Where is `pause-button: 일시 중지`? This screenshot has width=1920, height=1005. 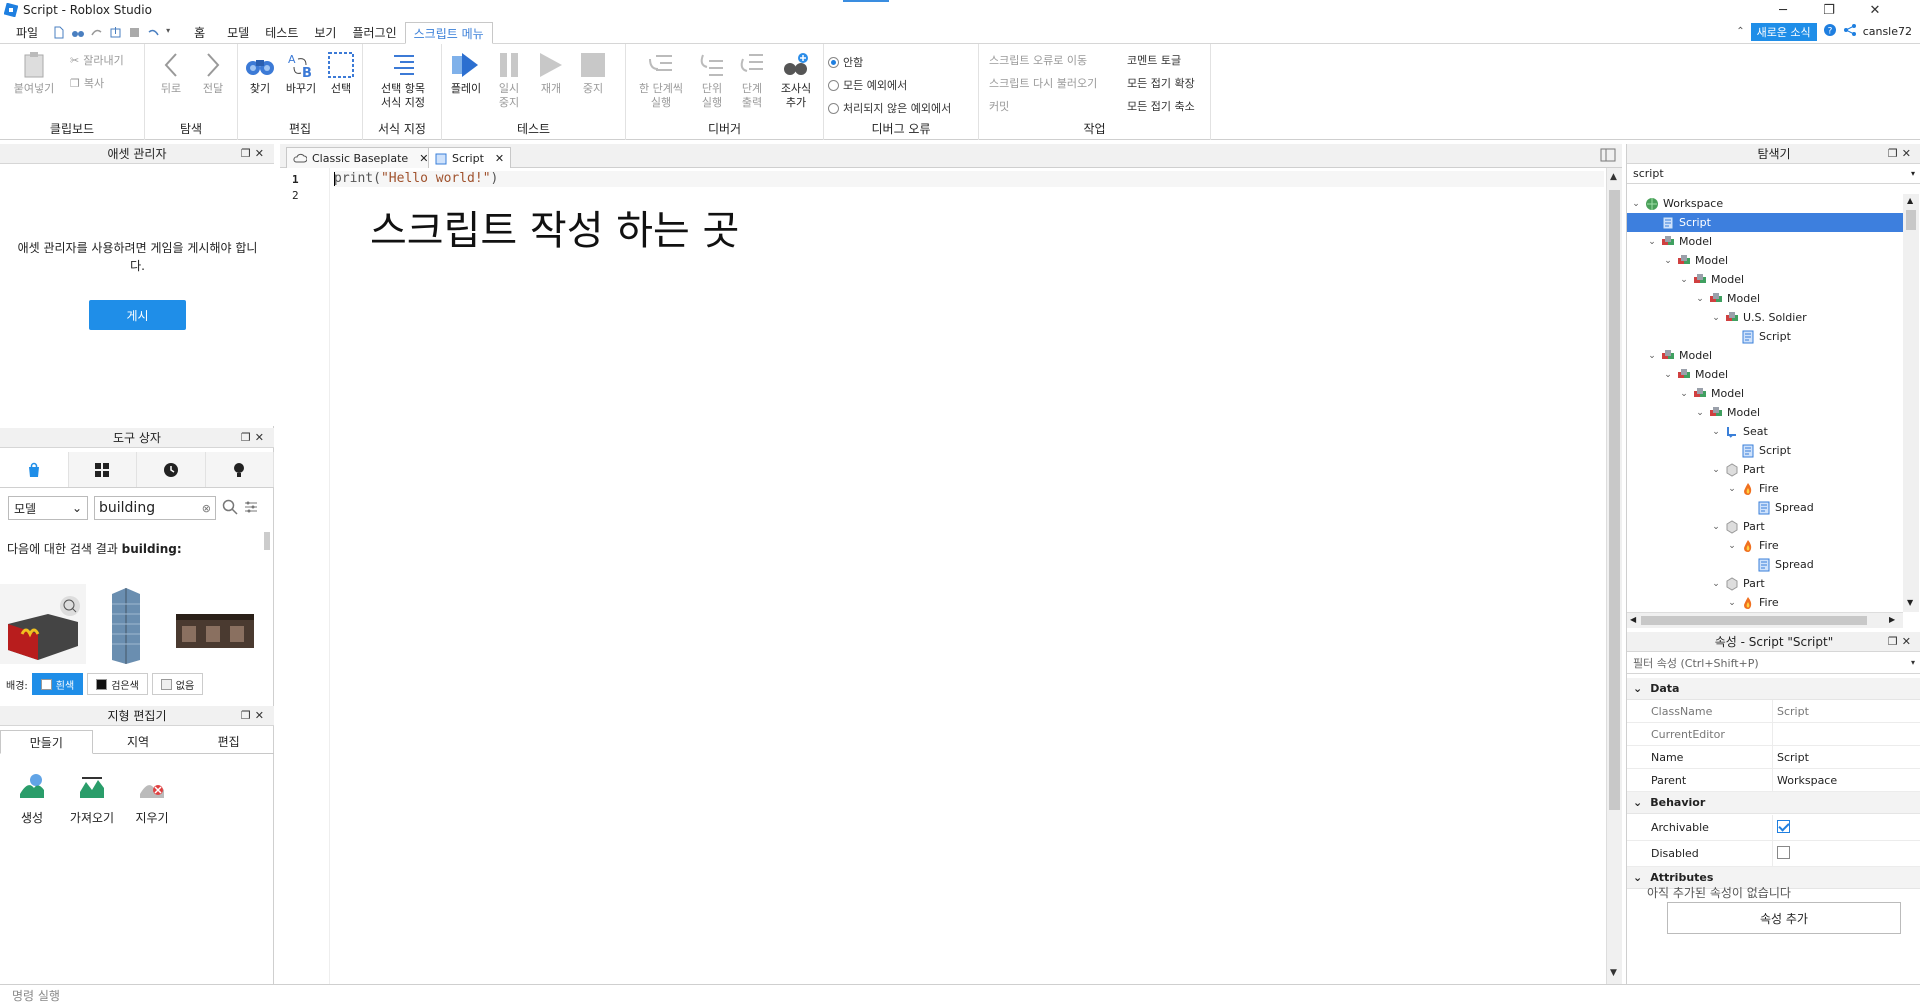 pause-button: 일시 중지 is located at coordinates (509, 79).